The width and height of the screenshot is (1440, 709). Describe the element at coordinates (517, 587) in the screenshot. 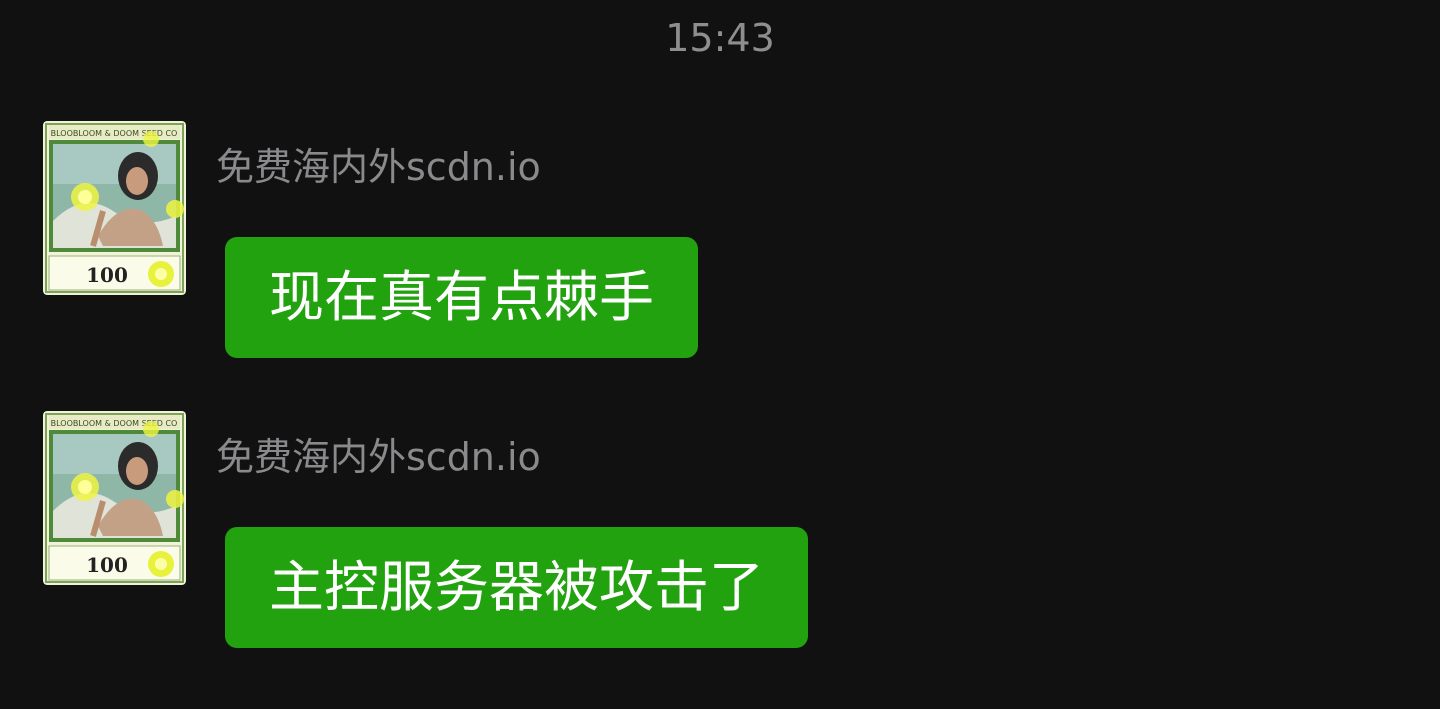

I see `message-bubble: 主控服务器被攻击了` at that location.